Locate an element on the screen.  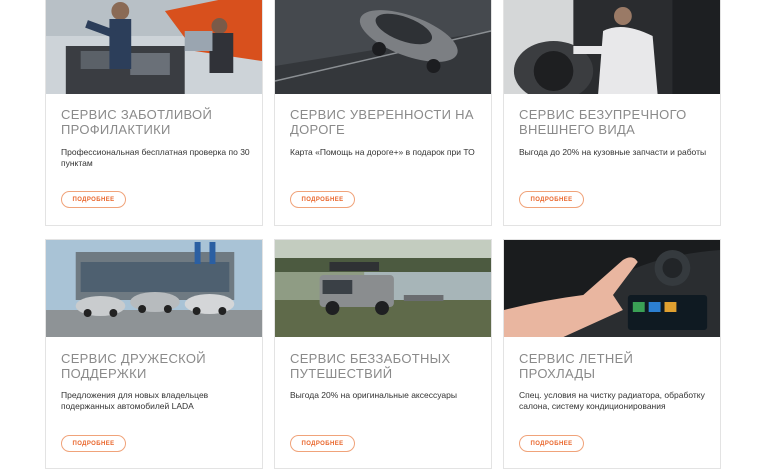
suv-by-lake-photo is located at coordinates (383, 288).